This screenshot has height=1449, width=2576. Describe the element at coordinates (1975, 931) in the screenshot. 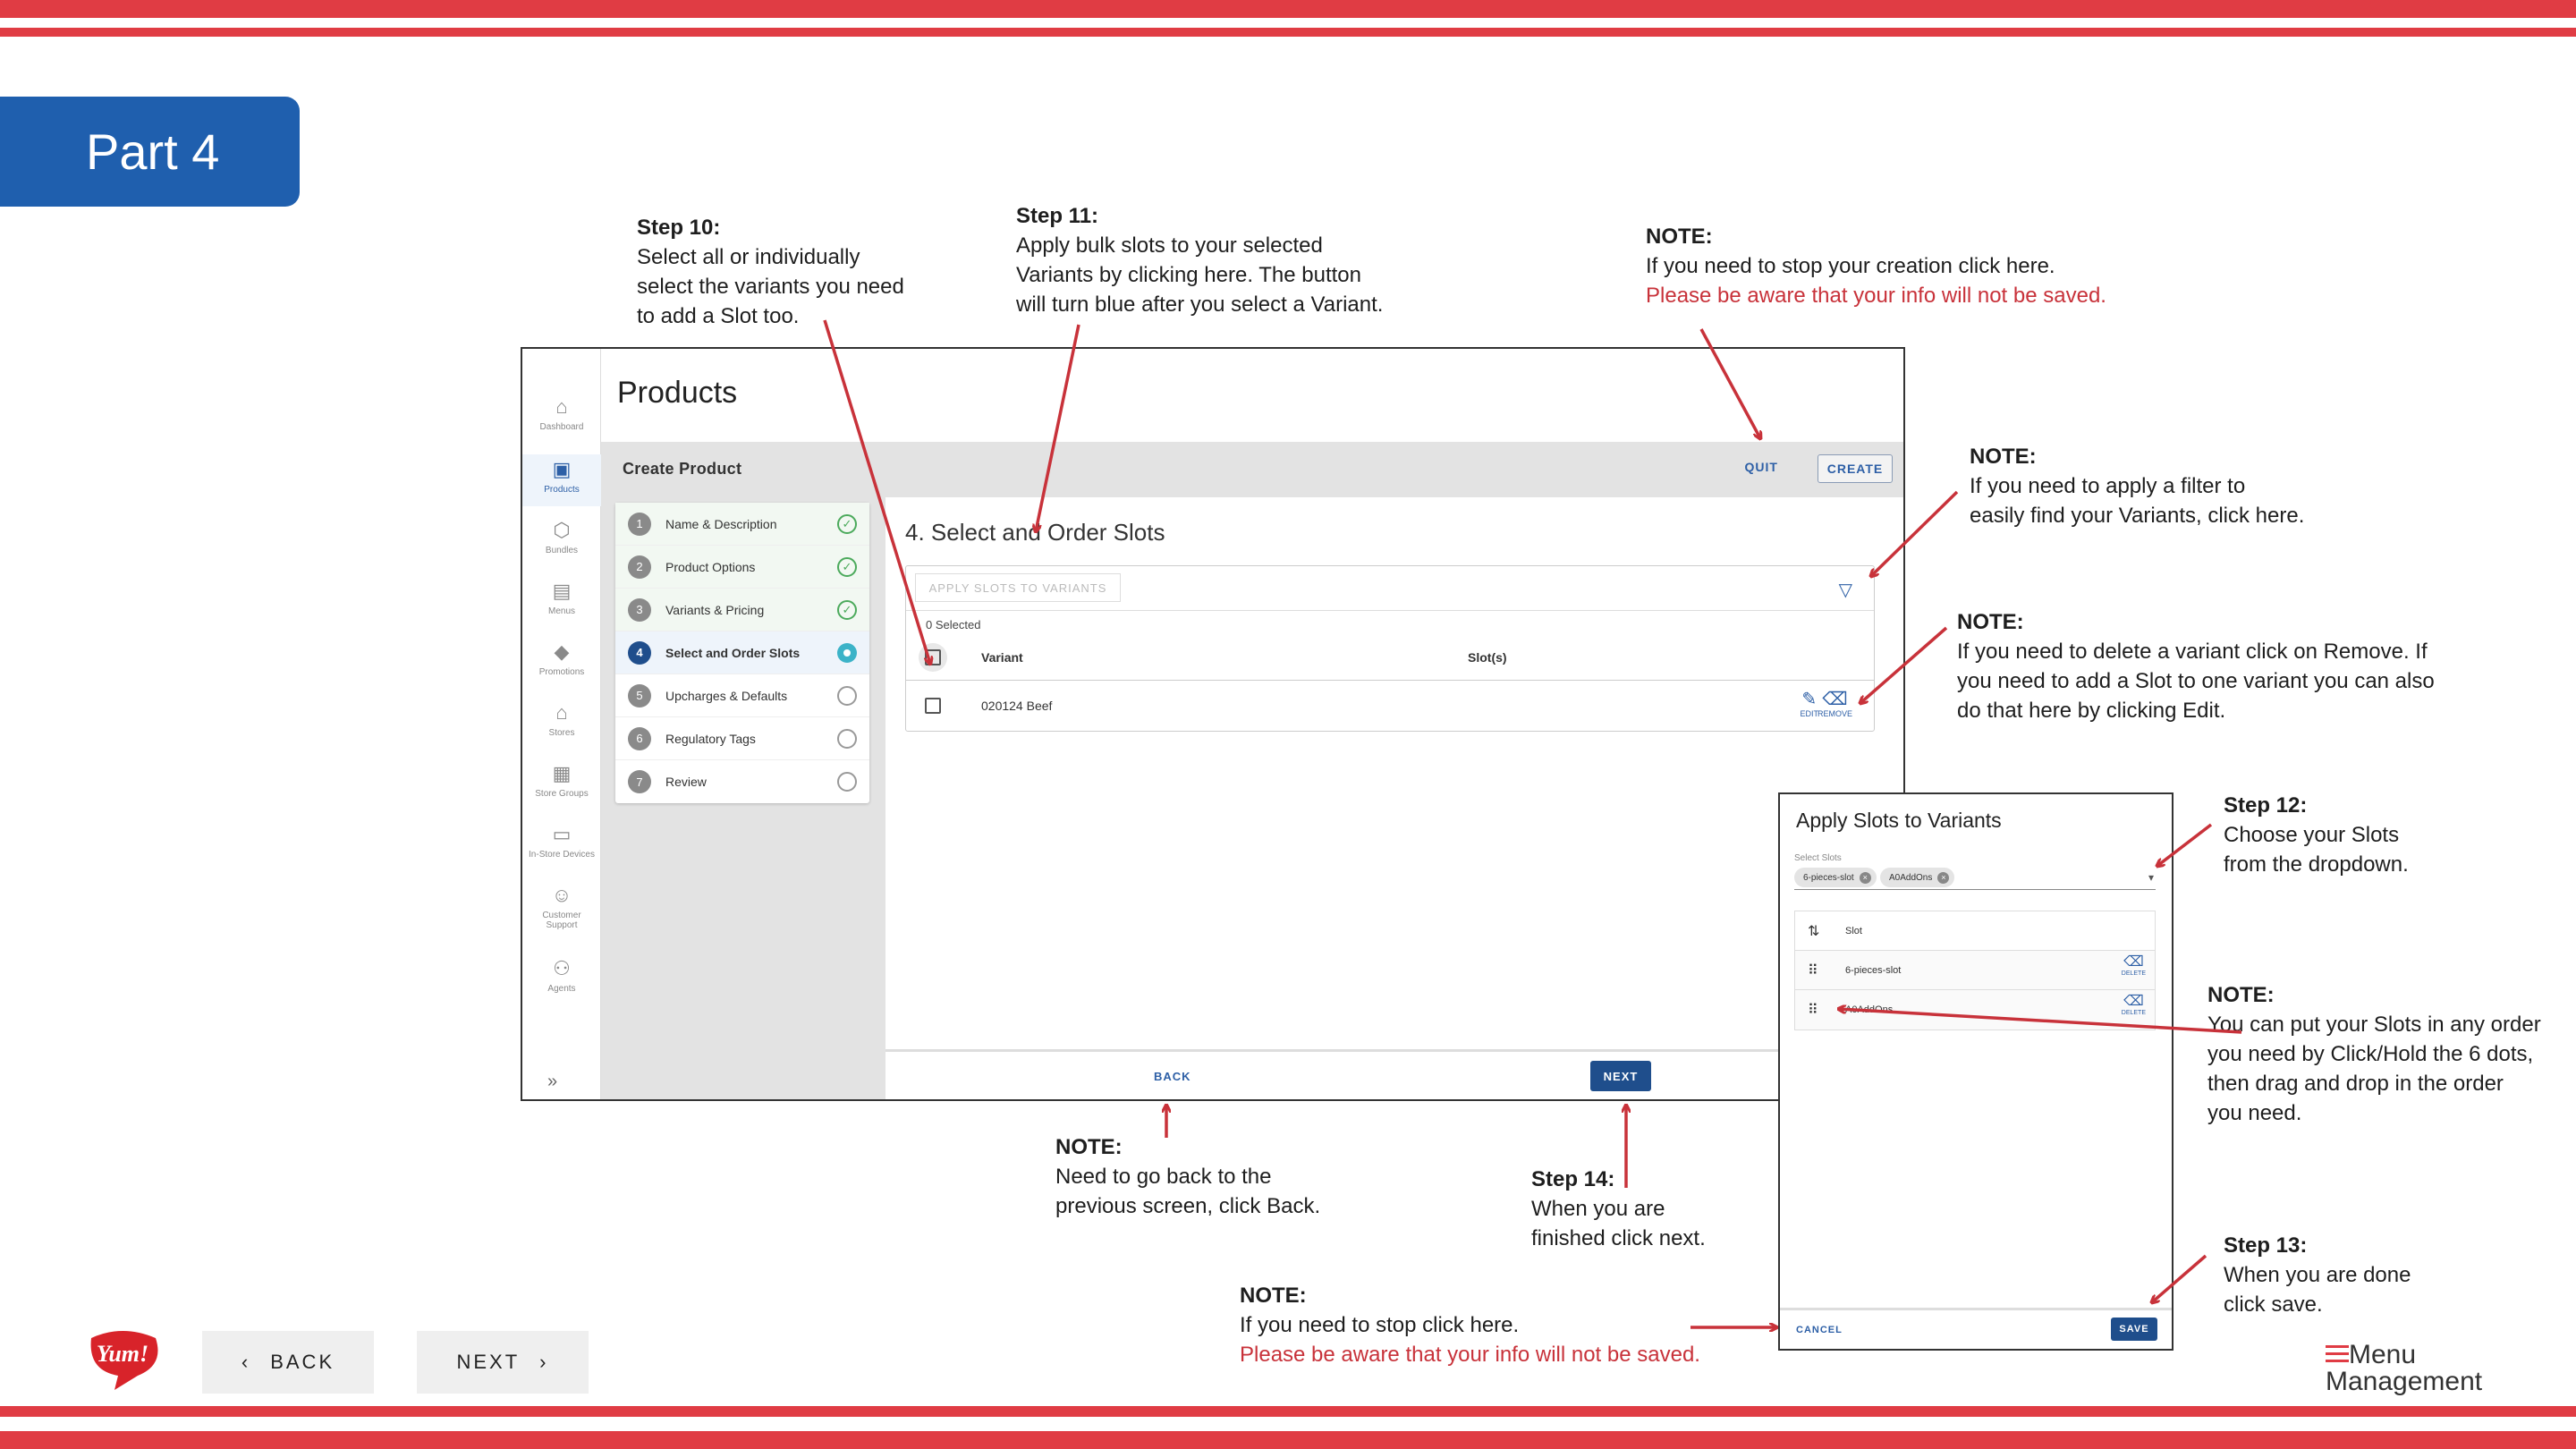

I see `slots-table-header: ⇅ Slot` at that location.